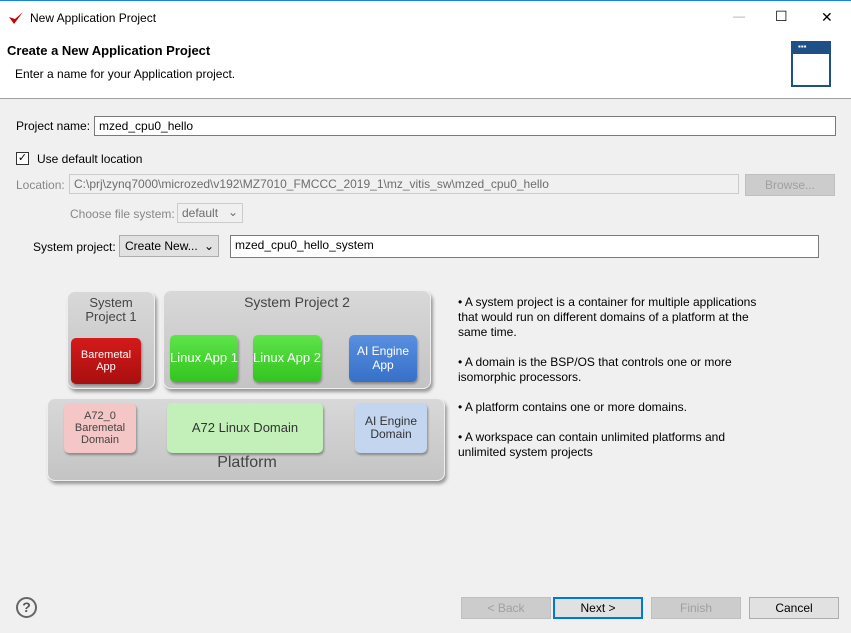 This screenshot has height=633, width=851. Describe the element at coordinates (297, 302) in the screenshot. I see `system-project-2-label: System Project 2` at that location.